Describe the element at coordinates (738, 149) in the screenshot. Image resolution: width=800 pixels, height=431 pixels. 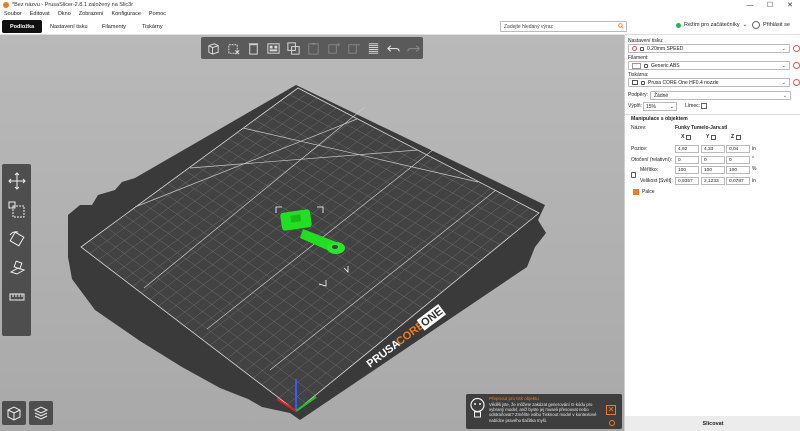
I see `position-z-input: 0,04` at that location.